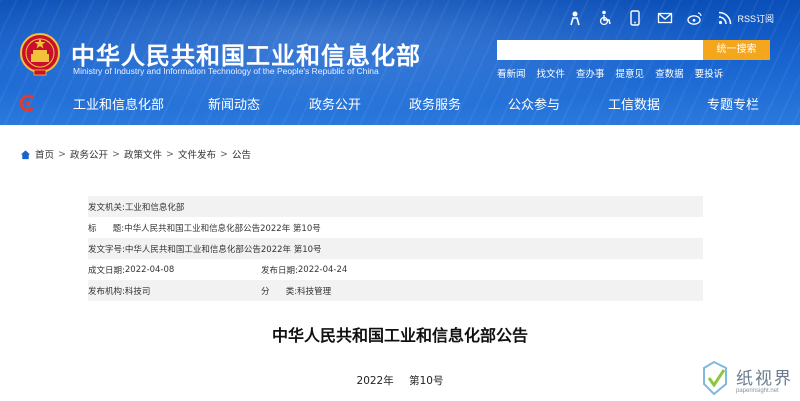 The width and height of the screenshot is (800, 401). What do you see at coordinates (400, 380) in the screenshot?
I see `document-number: 2022年 第10号` at bounding box center [400, 380].